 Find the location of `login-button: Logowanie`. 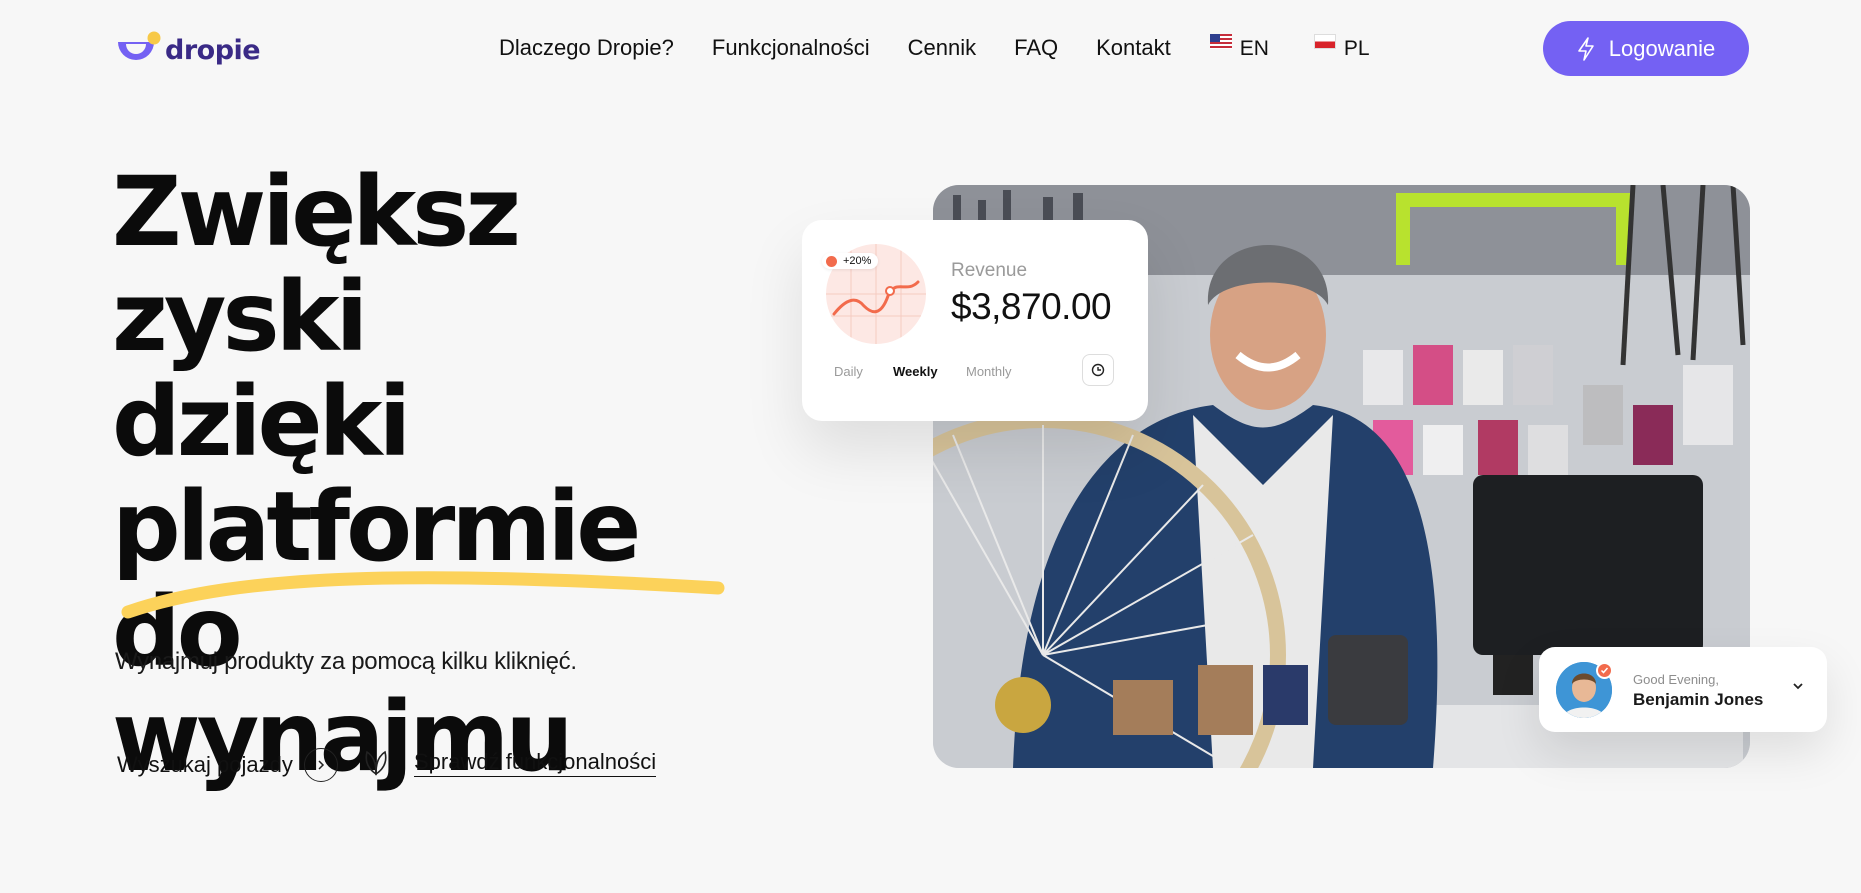

login-button: Logowanie is located at coordinates (1646, 48).